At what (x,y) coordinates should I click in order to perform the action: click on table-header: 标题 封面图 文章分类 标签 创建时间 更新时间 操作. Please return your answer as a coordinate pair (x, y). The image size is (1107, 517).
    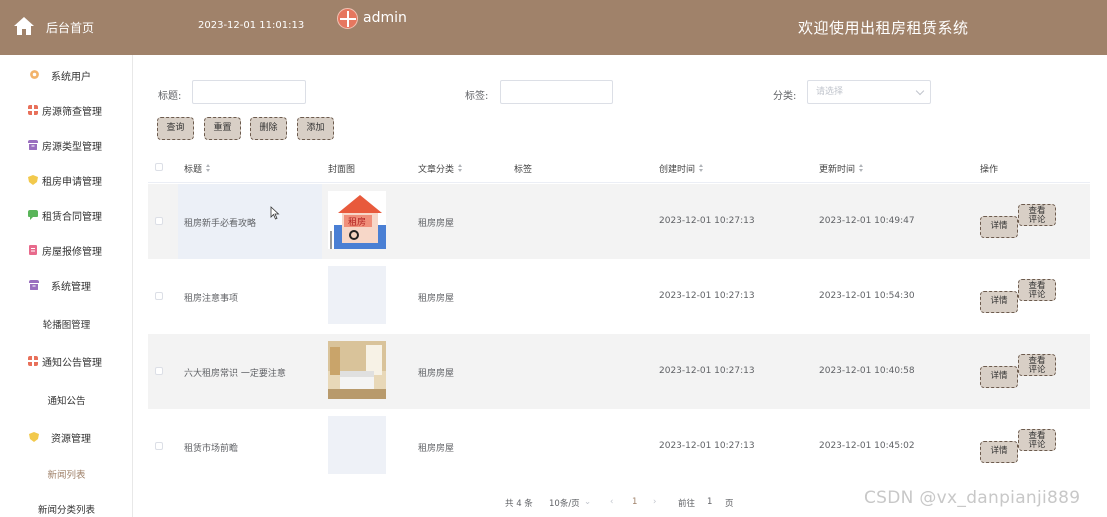
    Looking at the image, I should click on (619, 166).